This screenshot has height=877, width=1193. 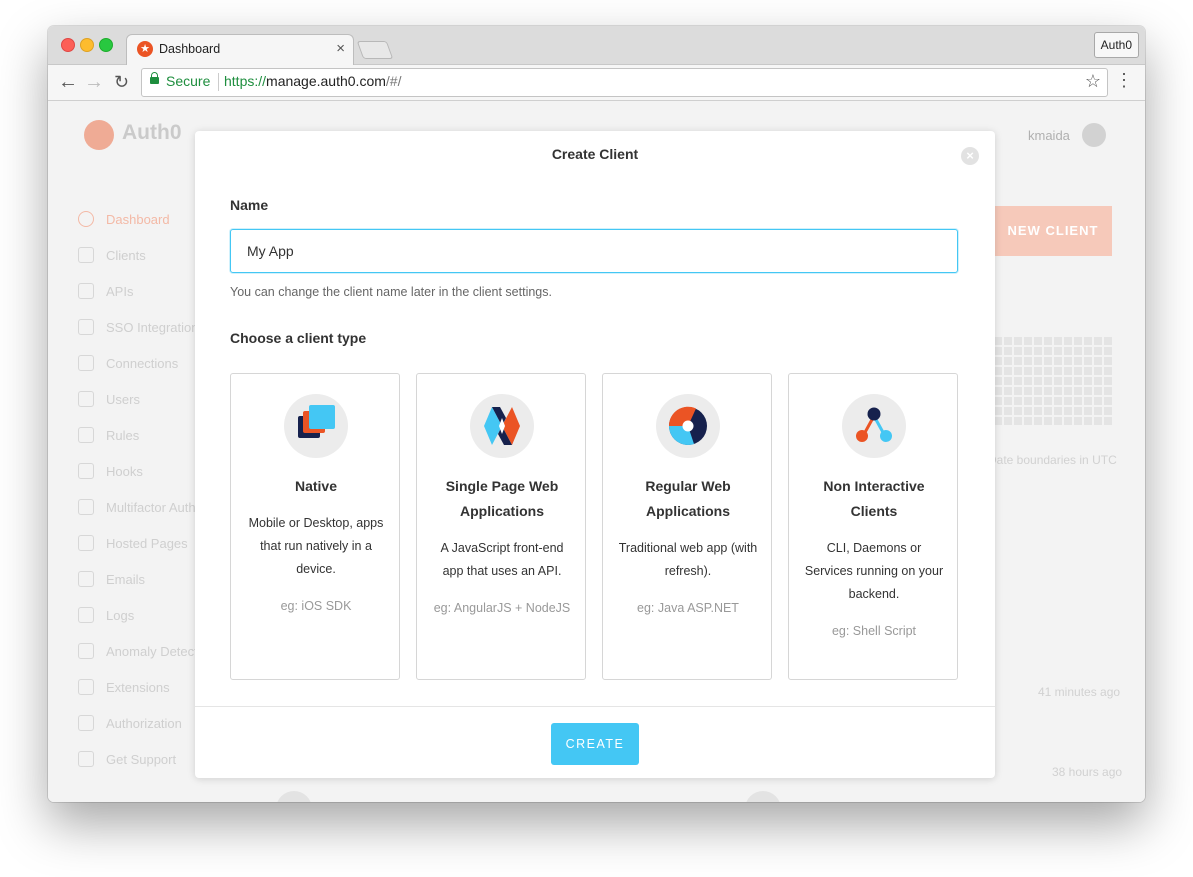 What do you see at coordinates (86, 687) in the screenshot?
I see `extensions-icon` at bounding box center [86, 687].